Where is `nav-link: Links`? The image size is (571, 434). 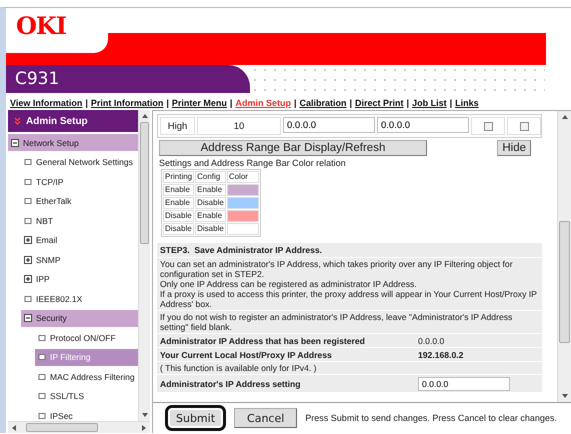 nav-link: Links is located at coordinates (467, 103).